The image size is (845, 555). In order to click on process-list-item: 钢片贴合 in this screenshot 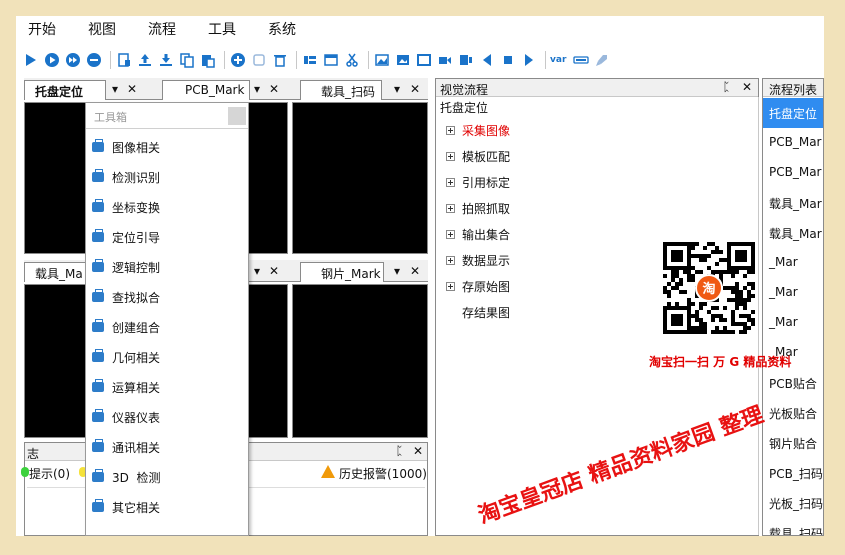, I will do `click(793, 443)`.